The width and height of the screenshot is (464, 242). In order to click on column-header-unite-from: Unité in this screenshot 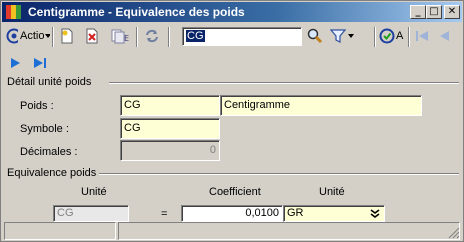, I will do `click(94, 192)`.